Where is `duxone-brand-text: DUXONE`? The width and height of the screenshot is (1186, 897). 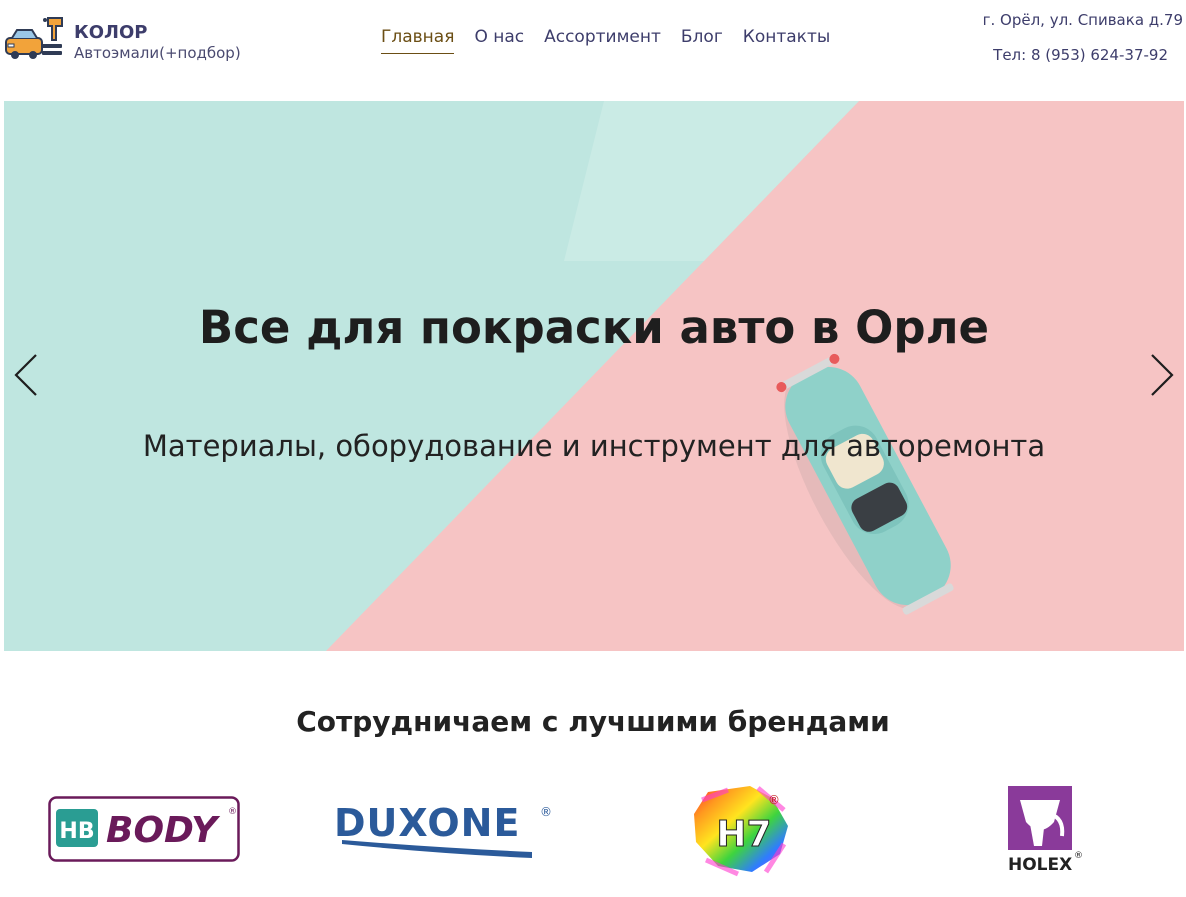 duxone-brand-text: DUXONE is located at coordinates (427, 823).